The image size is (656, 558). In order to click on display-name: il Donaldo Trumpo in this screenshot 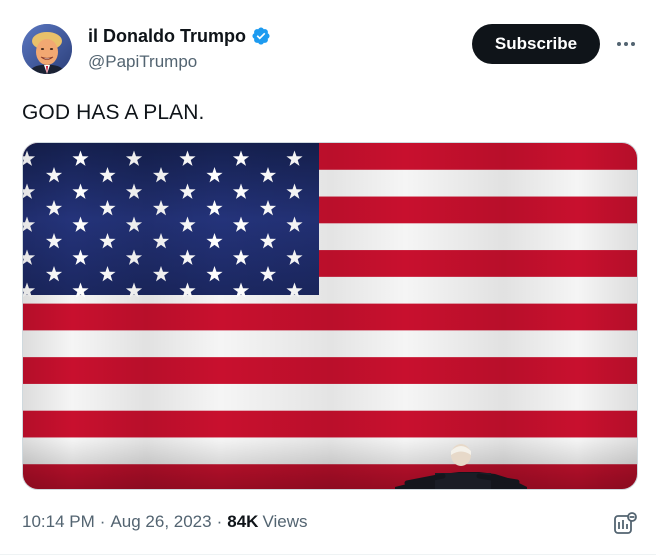, I will do `click(167, 36)`.